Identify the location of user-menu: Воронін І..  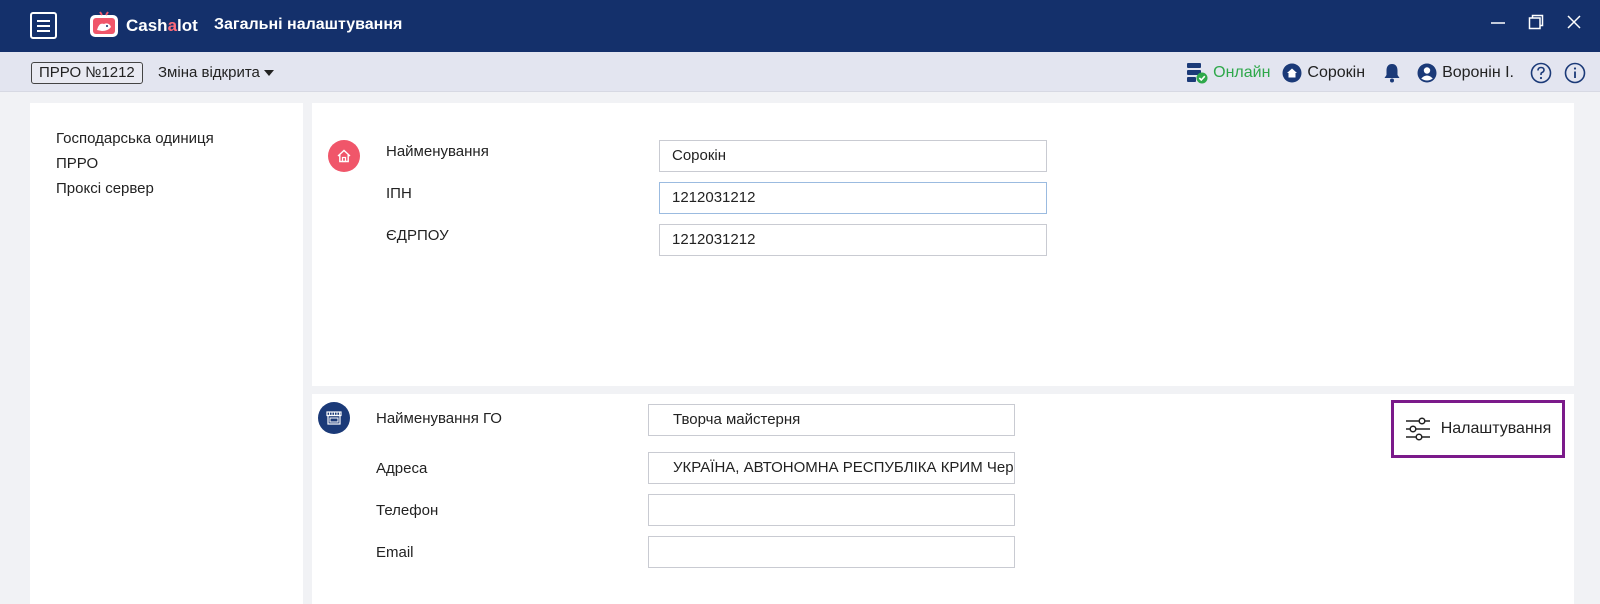
(1465, 73).